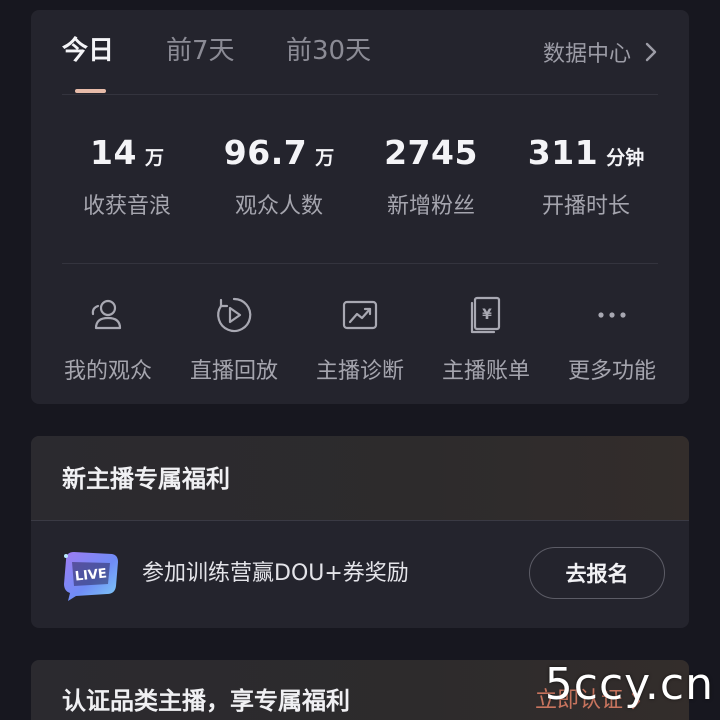 This screenshot has height=720, width=720. I want to click on welfare-header: 新主播专属福利, so click(360, 478).